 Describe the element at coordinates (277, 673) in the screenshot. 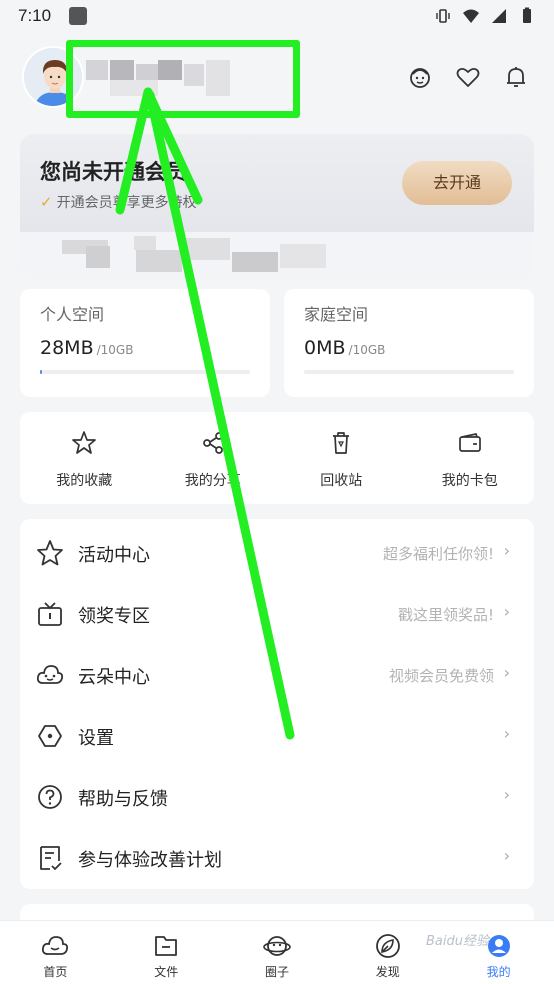

I see `menu-item-cloud-center: 云朵中心 视频会员免费领 ›` at that location.